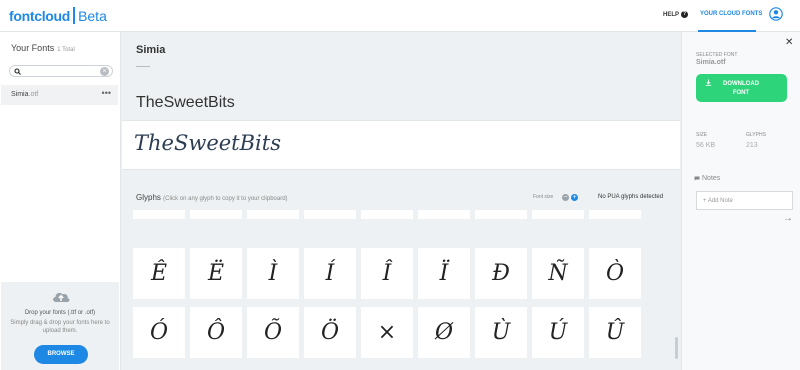 The height and width of the screenshot is (370, 800). Describe the element at coordinates (40, 15) in the screenshot. I see `logo-text: fontcloud` at that location.